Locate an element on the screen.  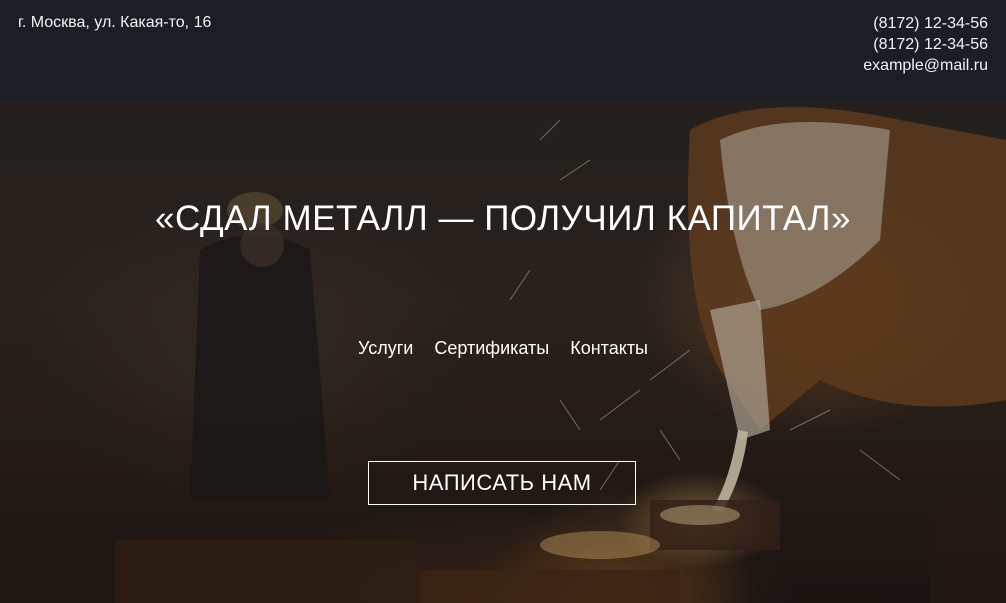
email-link: example@mail.ru is located at coordinates (925, 65).